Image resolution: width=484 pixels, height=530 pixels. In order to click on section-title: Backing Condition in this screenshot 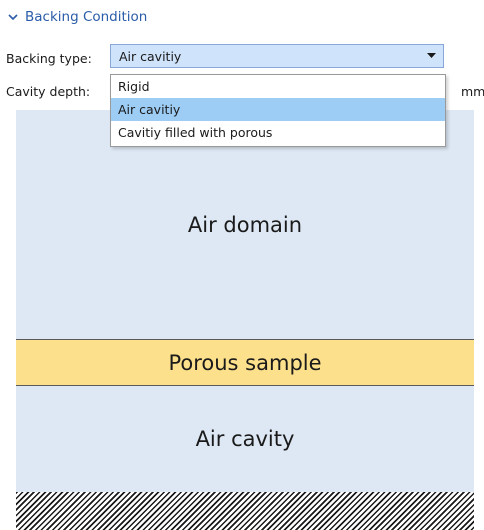, I will do `click(86, 17)`.